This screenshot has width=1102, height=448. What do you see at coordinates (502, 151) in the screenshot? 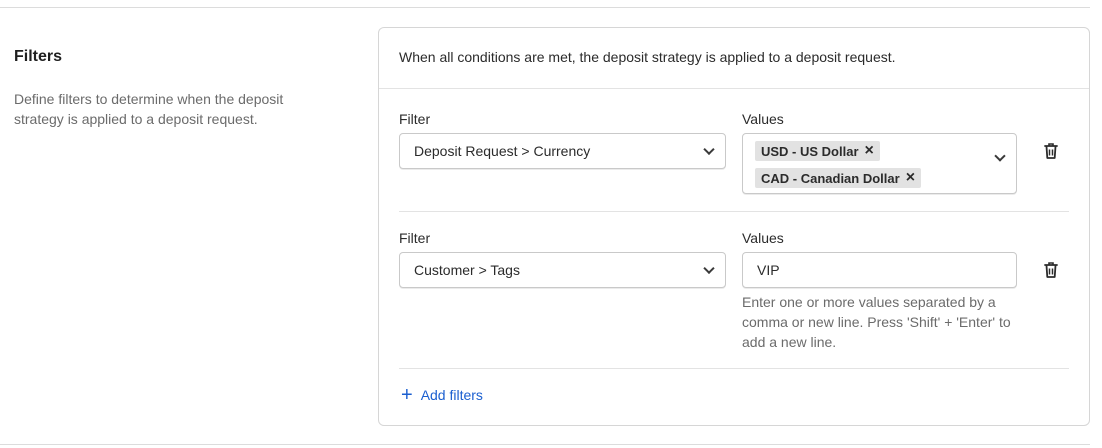
I see `filter-select-value: Deposit Request > Currency` at bounding box center [502, 151].